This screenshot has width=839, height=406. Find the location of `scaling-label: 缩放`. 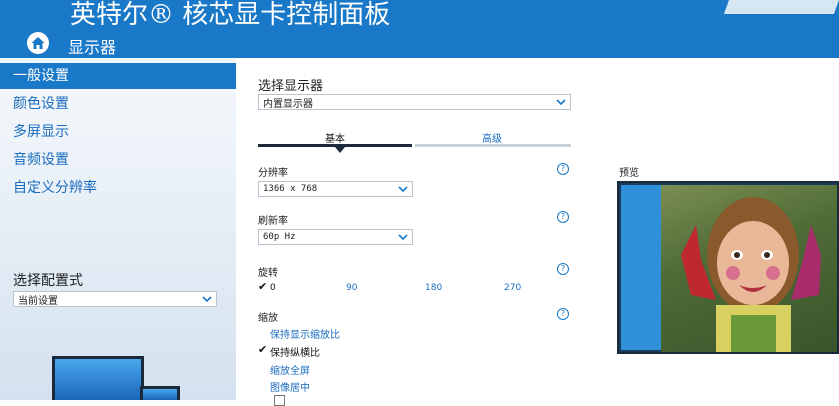

scaling-label: 缩放 is located at coordinates (268, 318).